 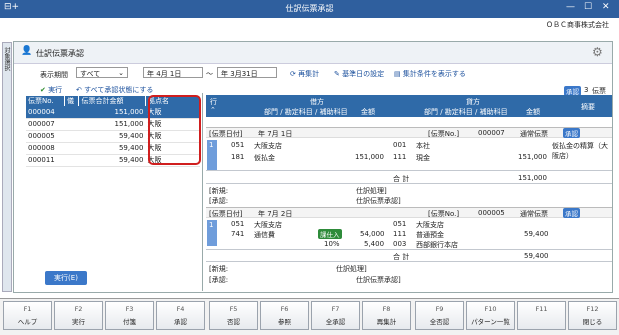 What do you see at coordinates (238, 145) in the screenshot?
I see `debit-dept-code: 051` at bounding box center [238, 145].